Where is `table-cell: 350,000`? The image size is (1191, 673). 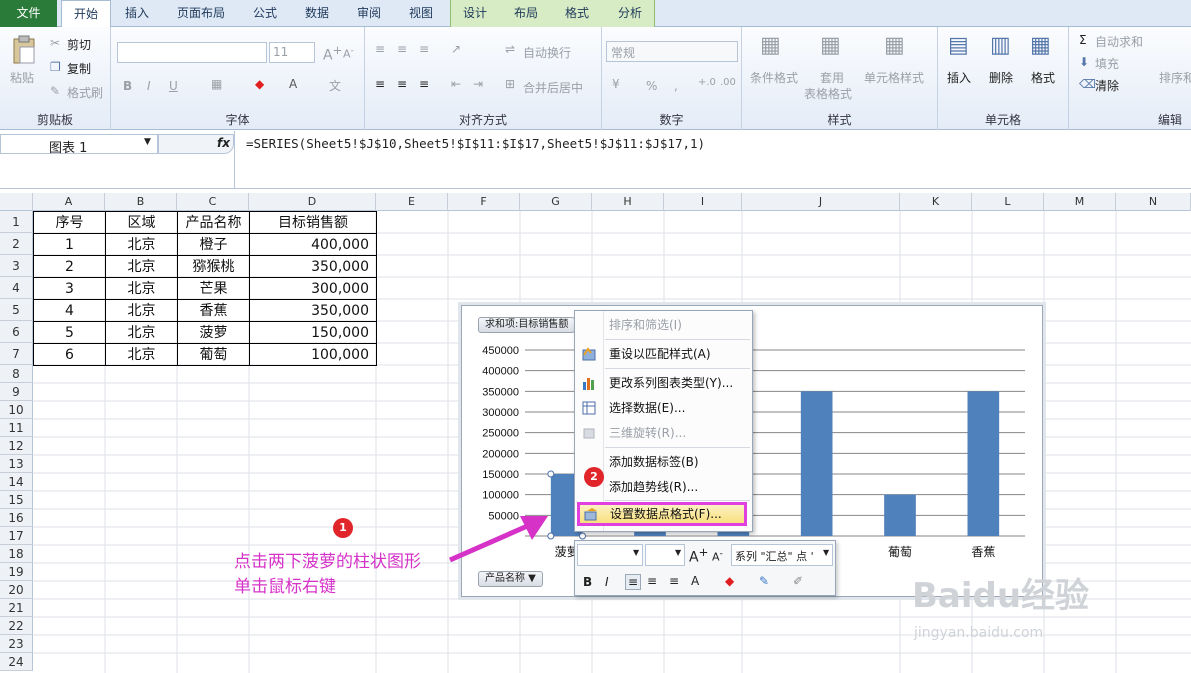 table-cell: 350,000 is located at coordinates (313, 311).